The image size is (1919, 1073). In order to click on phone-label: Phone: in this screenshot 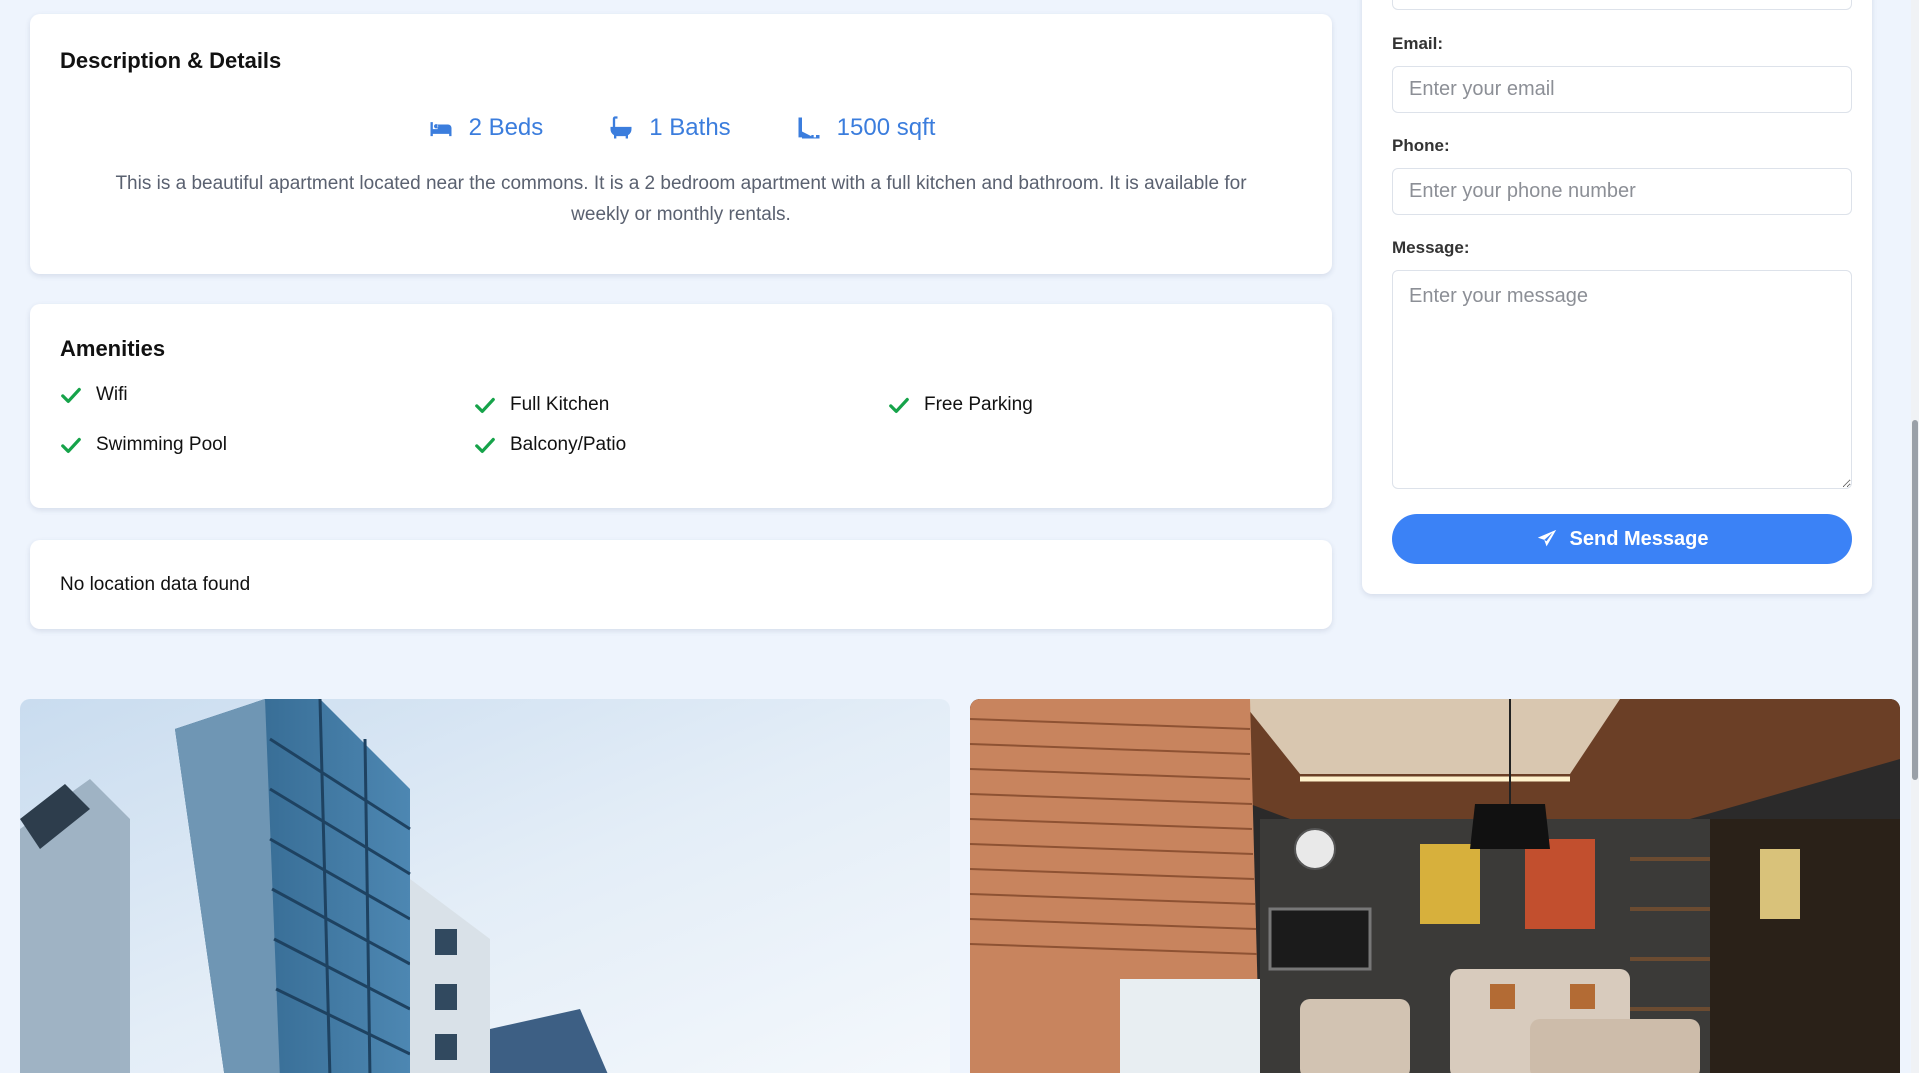, I will do `click(1421, 145)`.